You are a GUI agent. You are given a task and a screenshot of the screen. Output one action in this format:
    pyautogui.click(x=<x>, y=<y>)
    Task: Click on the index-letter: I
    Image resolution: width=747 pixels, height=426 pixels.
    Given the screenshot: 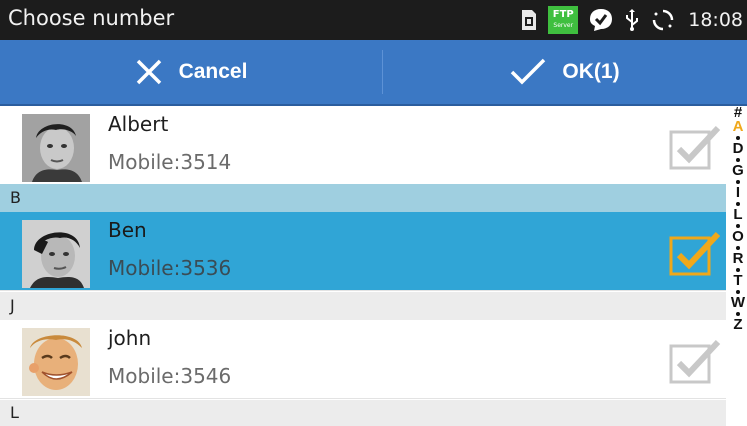 What is the action you would take?
    pyautogui.click(x=738, y=192)
    